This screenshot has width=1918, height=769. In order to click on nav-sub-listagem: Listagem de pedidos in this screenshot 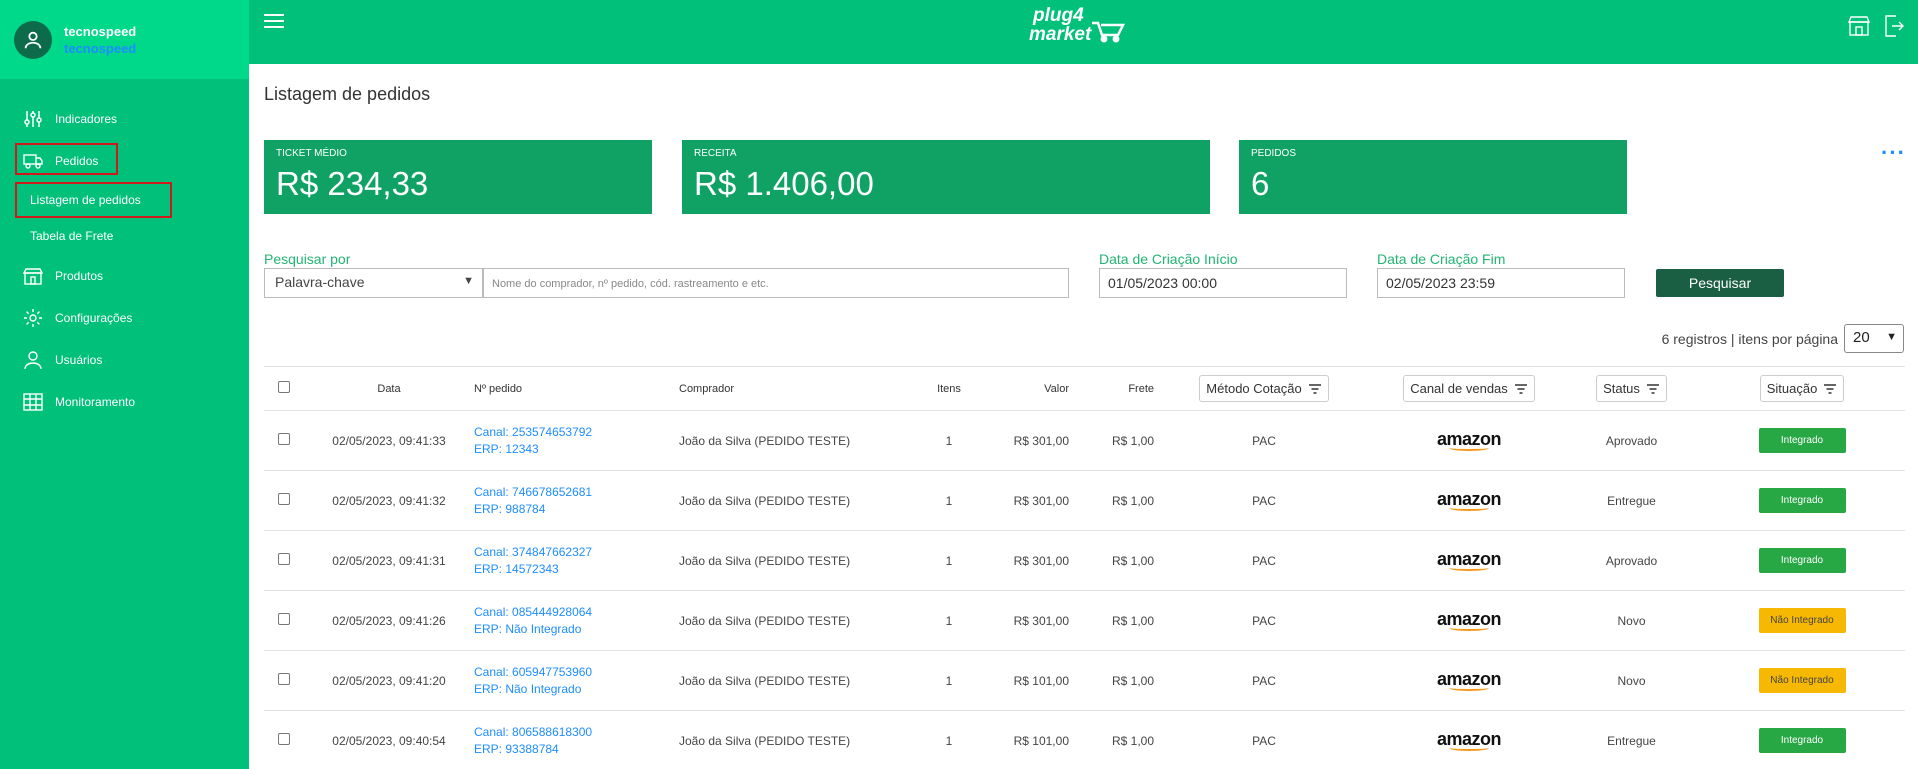, I will do `click(85, 200)`.